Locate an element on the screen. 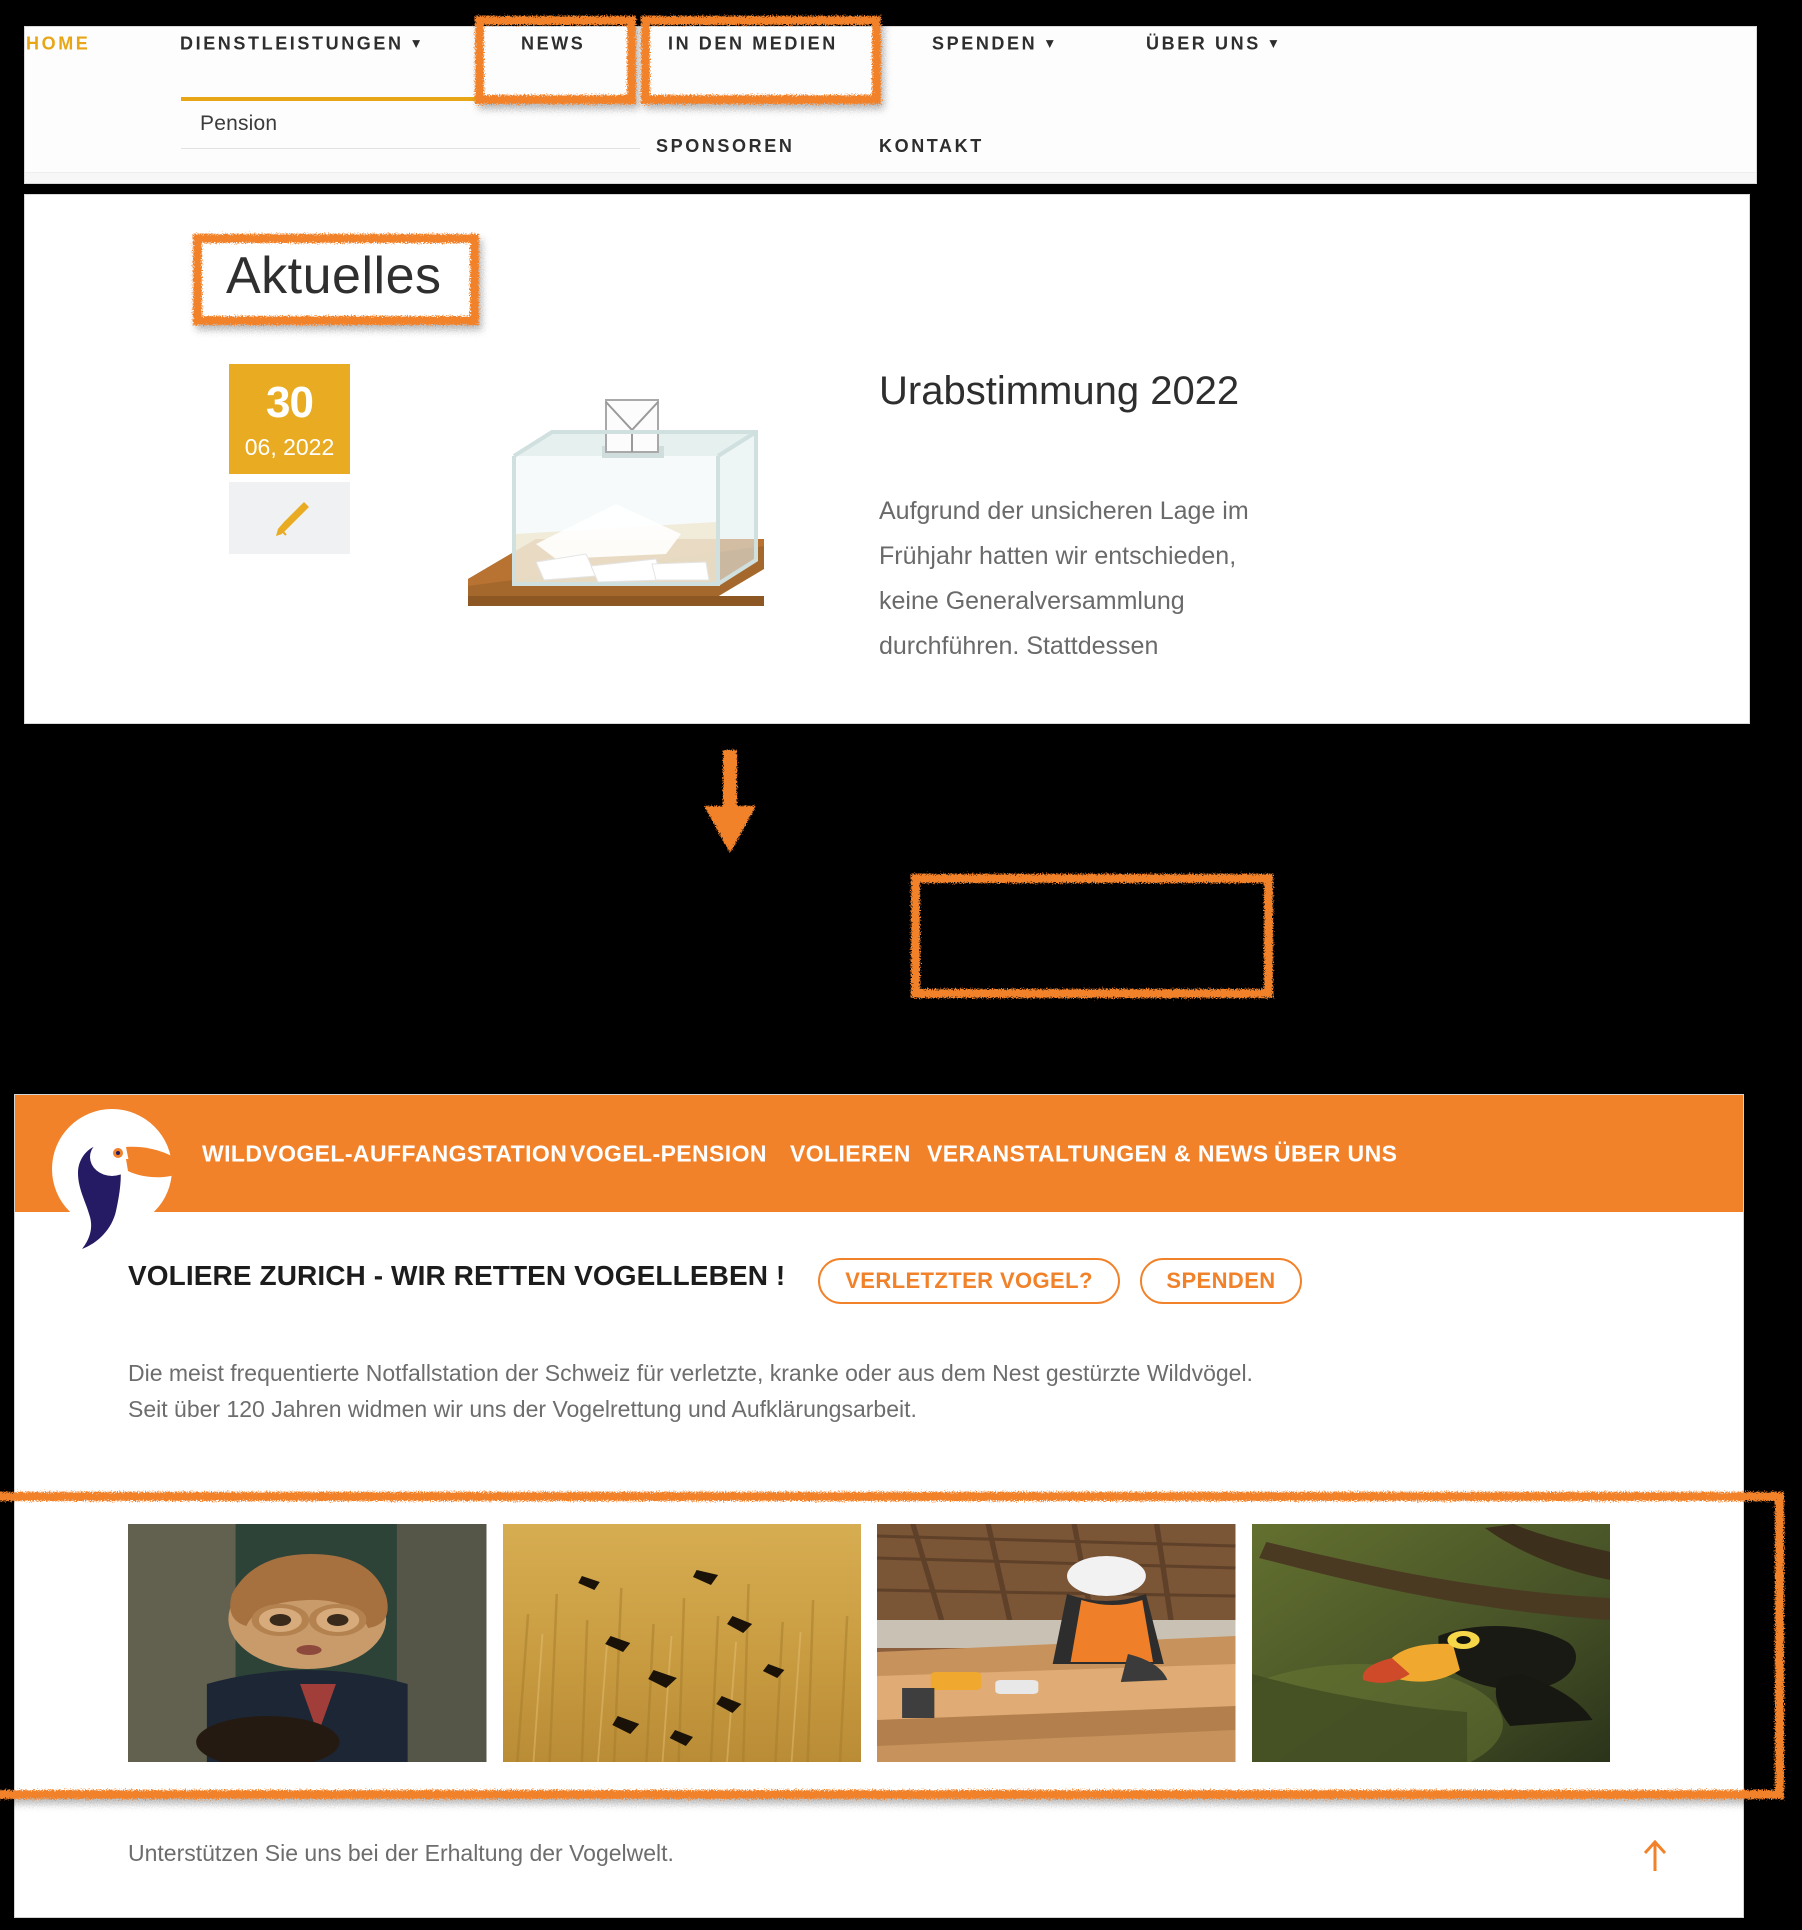  post-thumbnail-ballot-box is located at coordinates (616, 510).